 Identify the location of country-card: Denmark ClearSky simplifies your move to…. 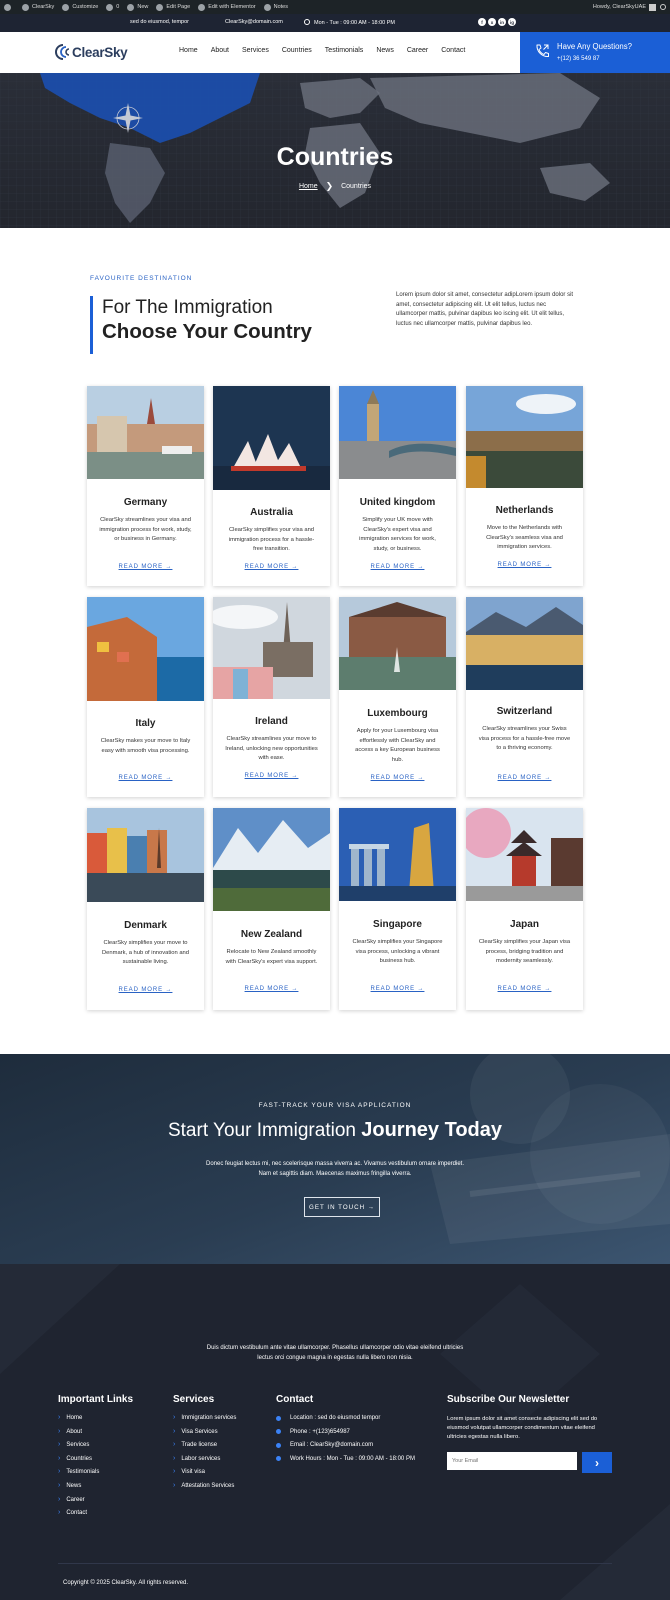
(145, 909).